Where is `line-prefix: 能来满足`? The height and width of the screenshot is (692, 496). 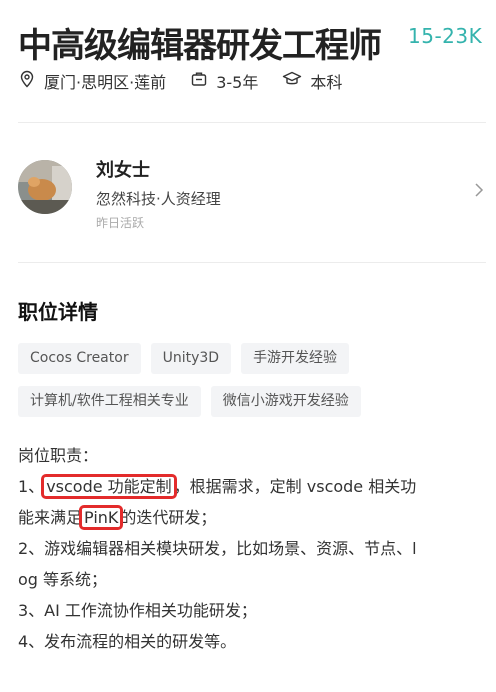
line-prefix: 能来满足 is located at coordinates (50, 517).